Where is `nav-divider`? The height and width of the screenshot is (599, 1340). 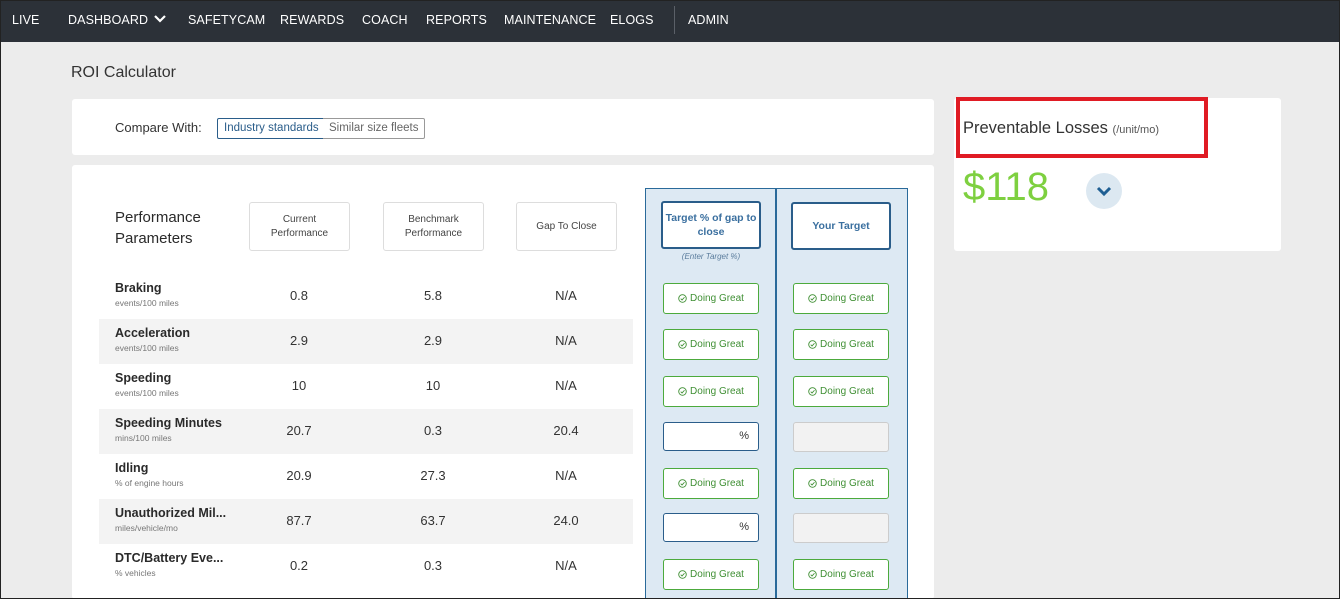
nav-divider is located at coordinates (674, 20).